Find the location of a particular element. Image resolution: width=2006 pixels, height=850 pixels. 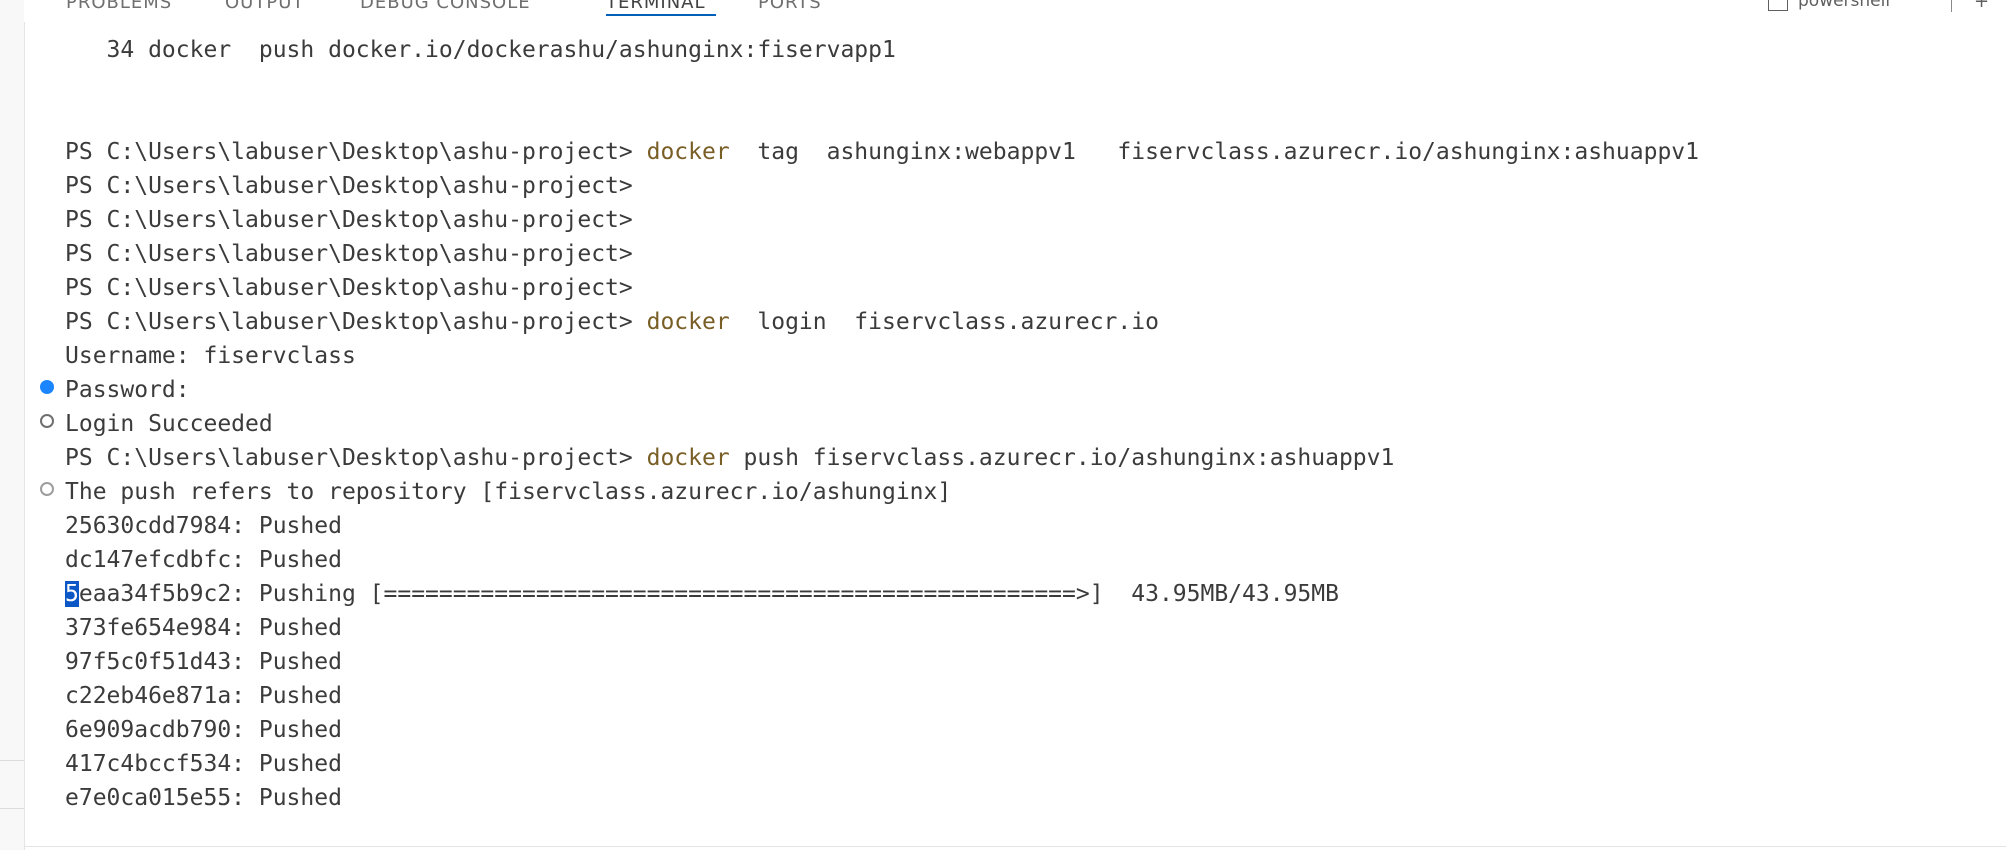

header-separator is located at coordinates (1951, 6).